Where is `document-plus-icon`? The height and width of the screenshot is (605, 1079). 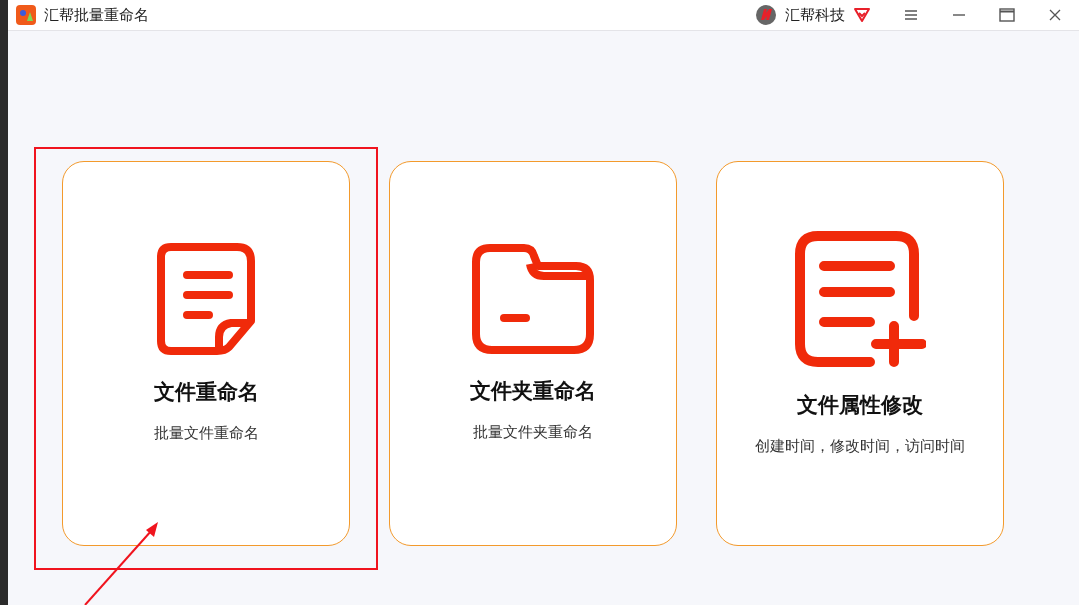 document-plus-icon is located at coordinates (860, 298).